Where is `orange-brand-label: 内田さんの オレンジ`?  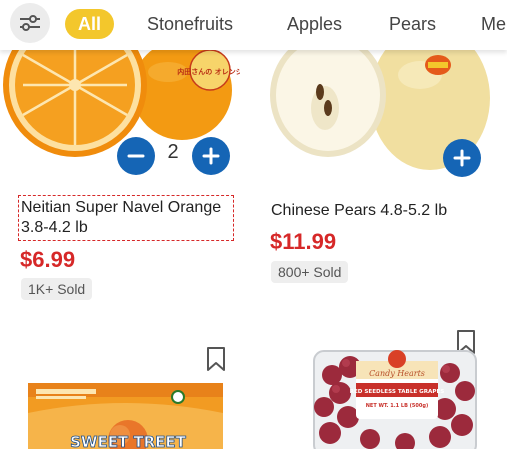
orange-brand-label: 内田さんの オレンジ is located at coordinates (208, 71).